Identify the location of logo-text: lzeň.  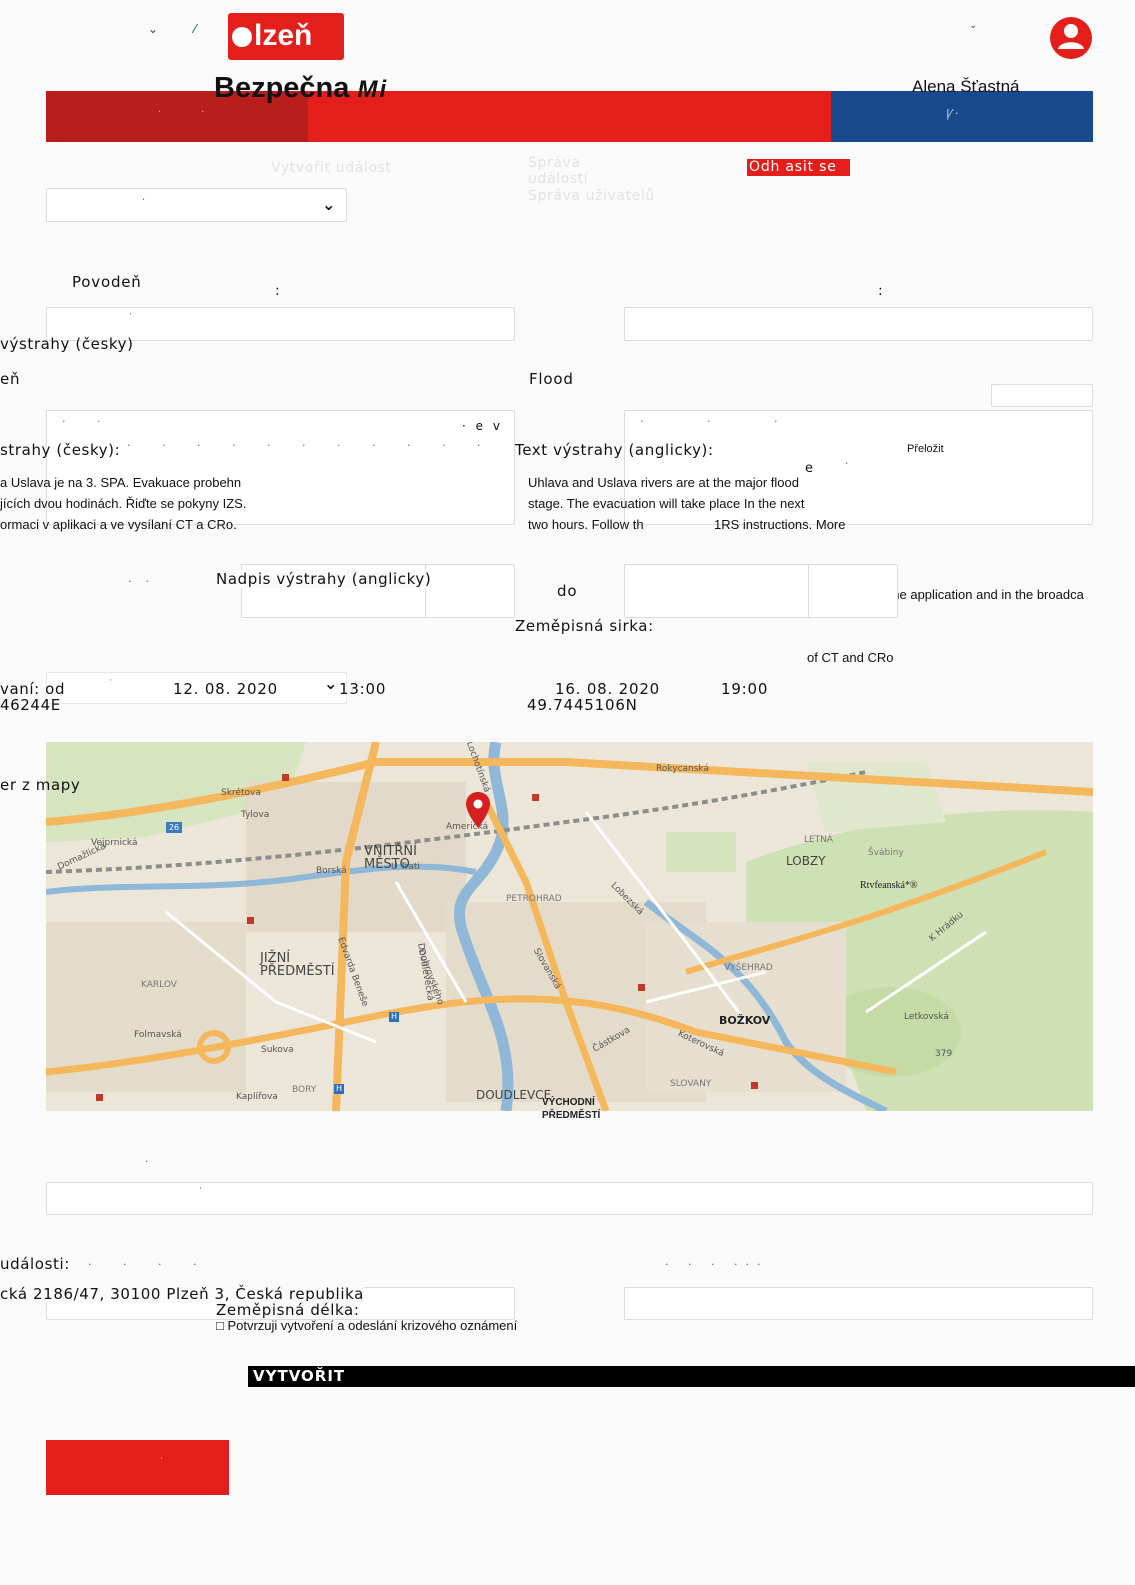
(283, 35).